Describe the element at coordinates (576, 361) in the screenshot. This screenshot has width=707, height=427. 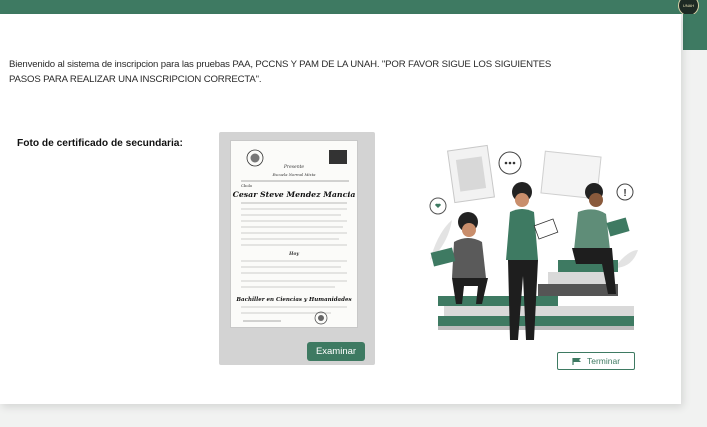
I see `flag-icon` at that location.